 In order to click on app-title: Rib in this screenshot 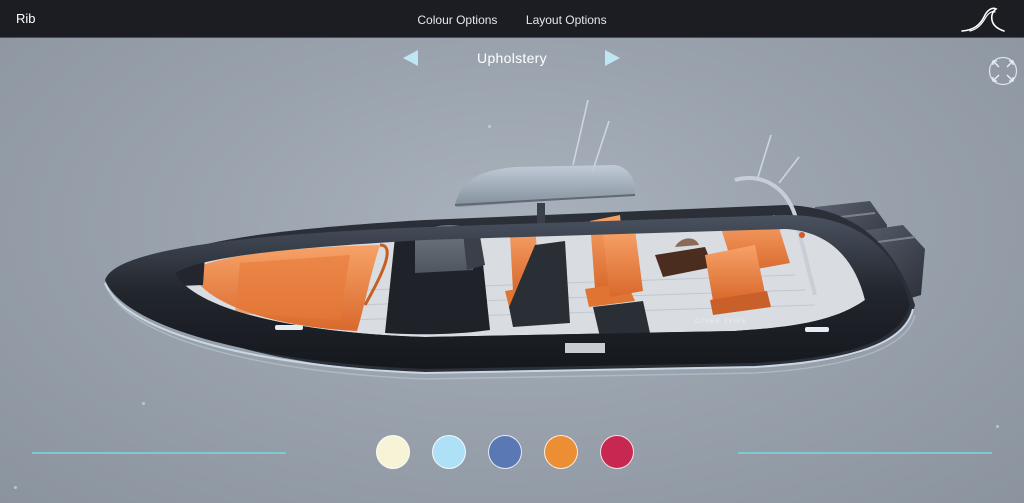, I will do `click(26, 18)`.